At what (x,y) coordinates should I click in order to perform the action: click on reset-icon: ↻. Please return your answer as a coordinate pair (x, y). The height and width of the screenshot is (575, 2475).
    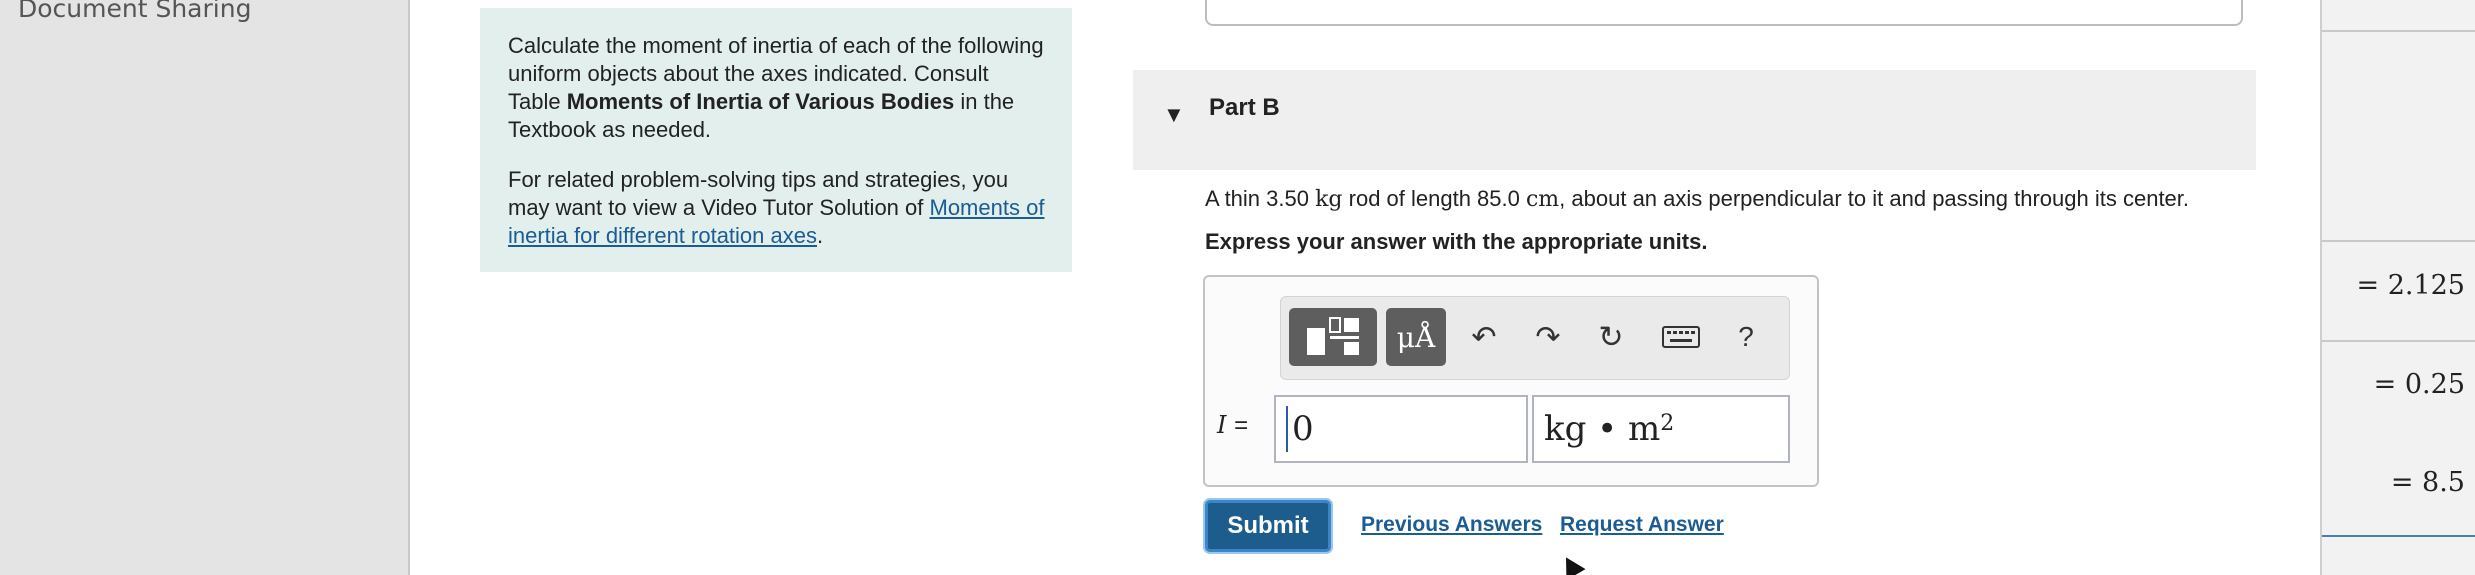
    Looking at the image, I should click on (1611, 337).